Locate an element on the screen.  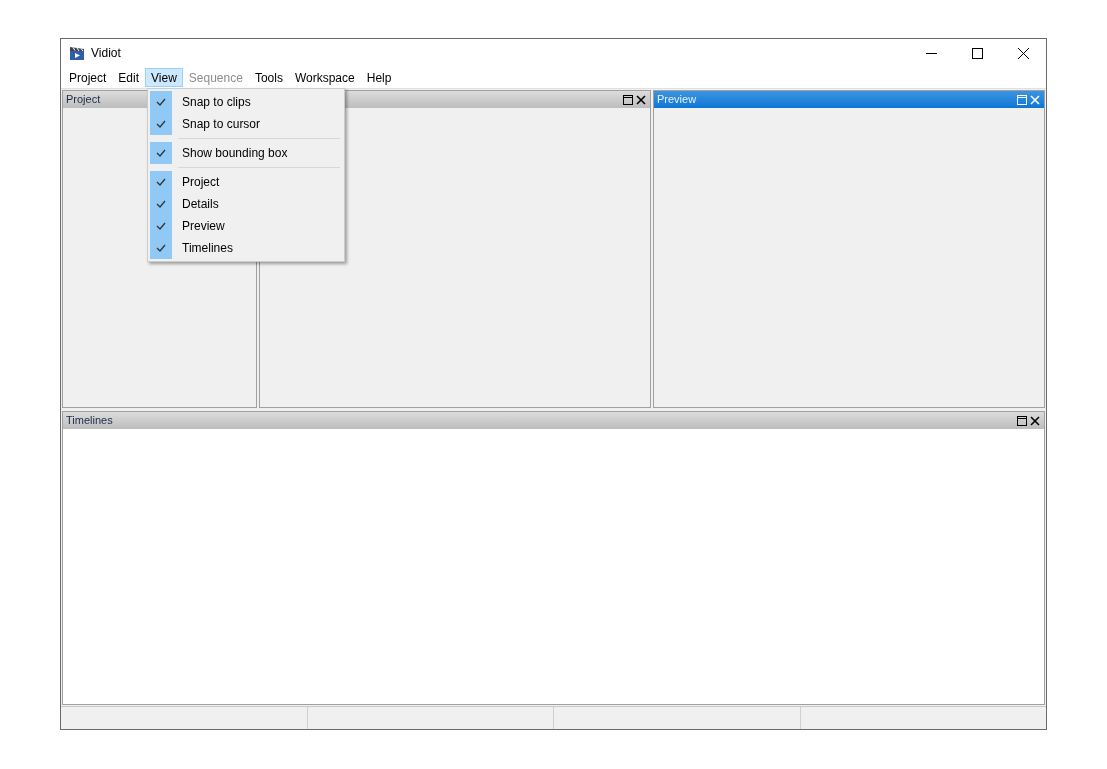
menu-item: Edit is located at coordinates (129, 77).